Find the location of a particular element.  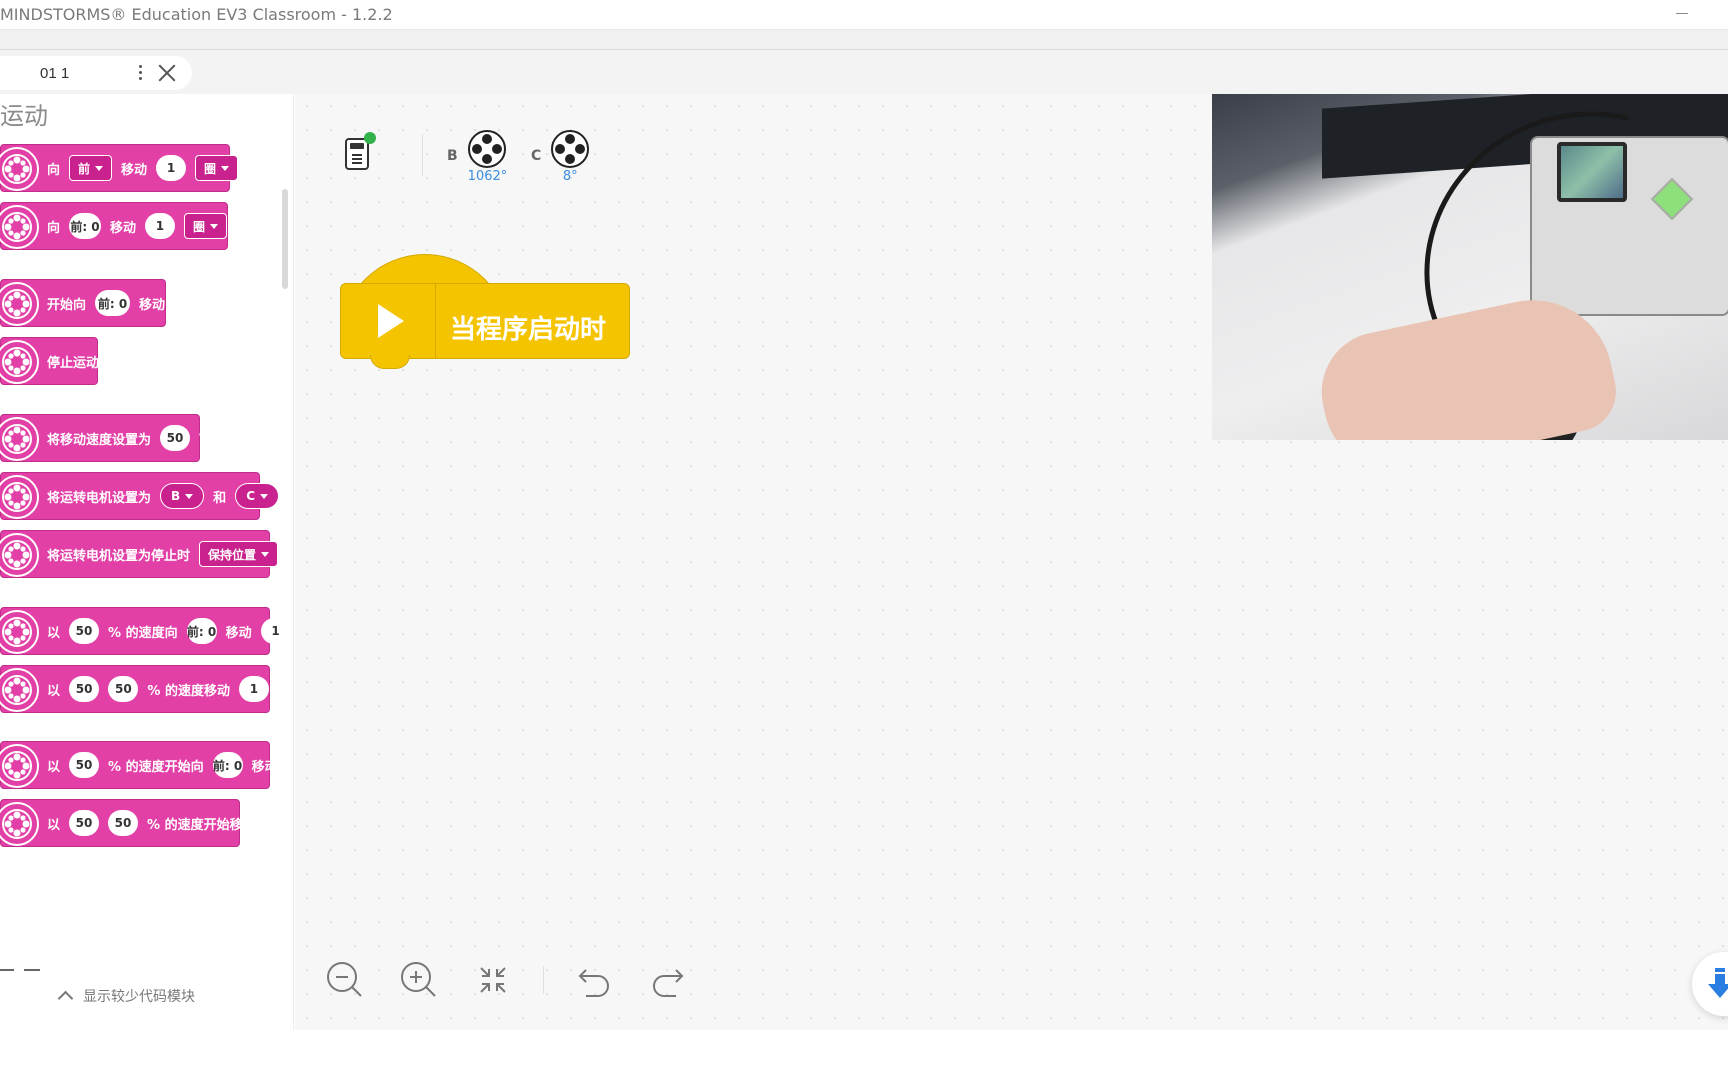

when-program-starts-block: 当程序启动时 is located at coordinates (485, 319).